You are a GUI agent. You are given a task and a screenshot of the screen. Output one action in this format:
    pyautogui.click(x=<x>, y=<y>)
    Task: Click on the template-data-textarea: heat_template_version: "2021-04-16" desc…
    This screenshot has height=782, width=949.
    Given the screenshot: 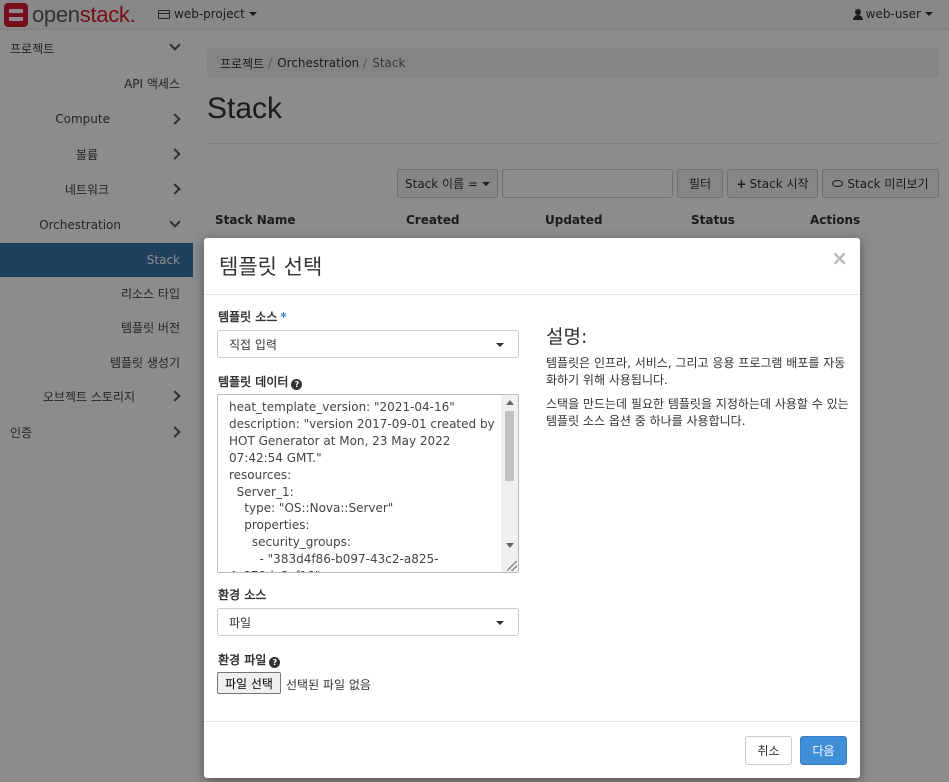 What is the action you would take?
    pyautogui.click(x=368, y=483)
    